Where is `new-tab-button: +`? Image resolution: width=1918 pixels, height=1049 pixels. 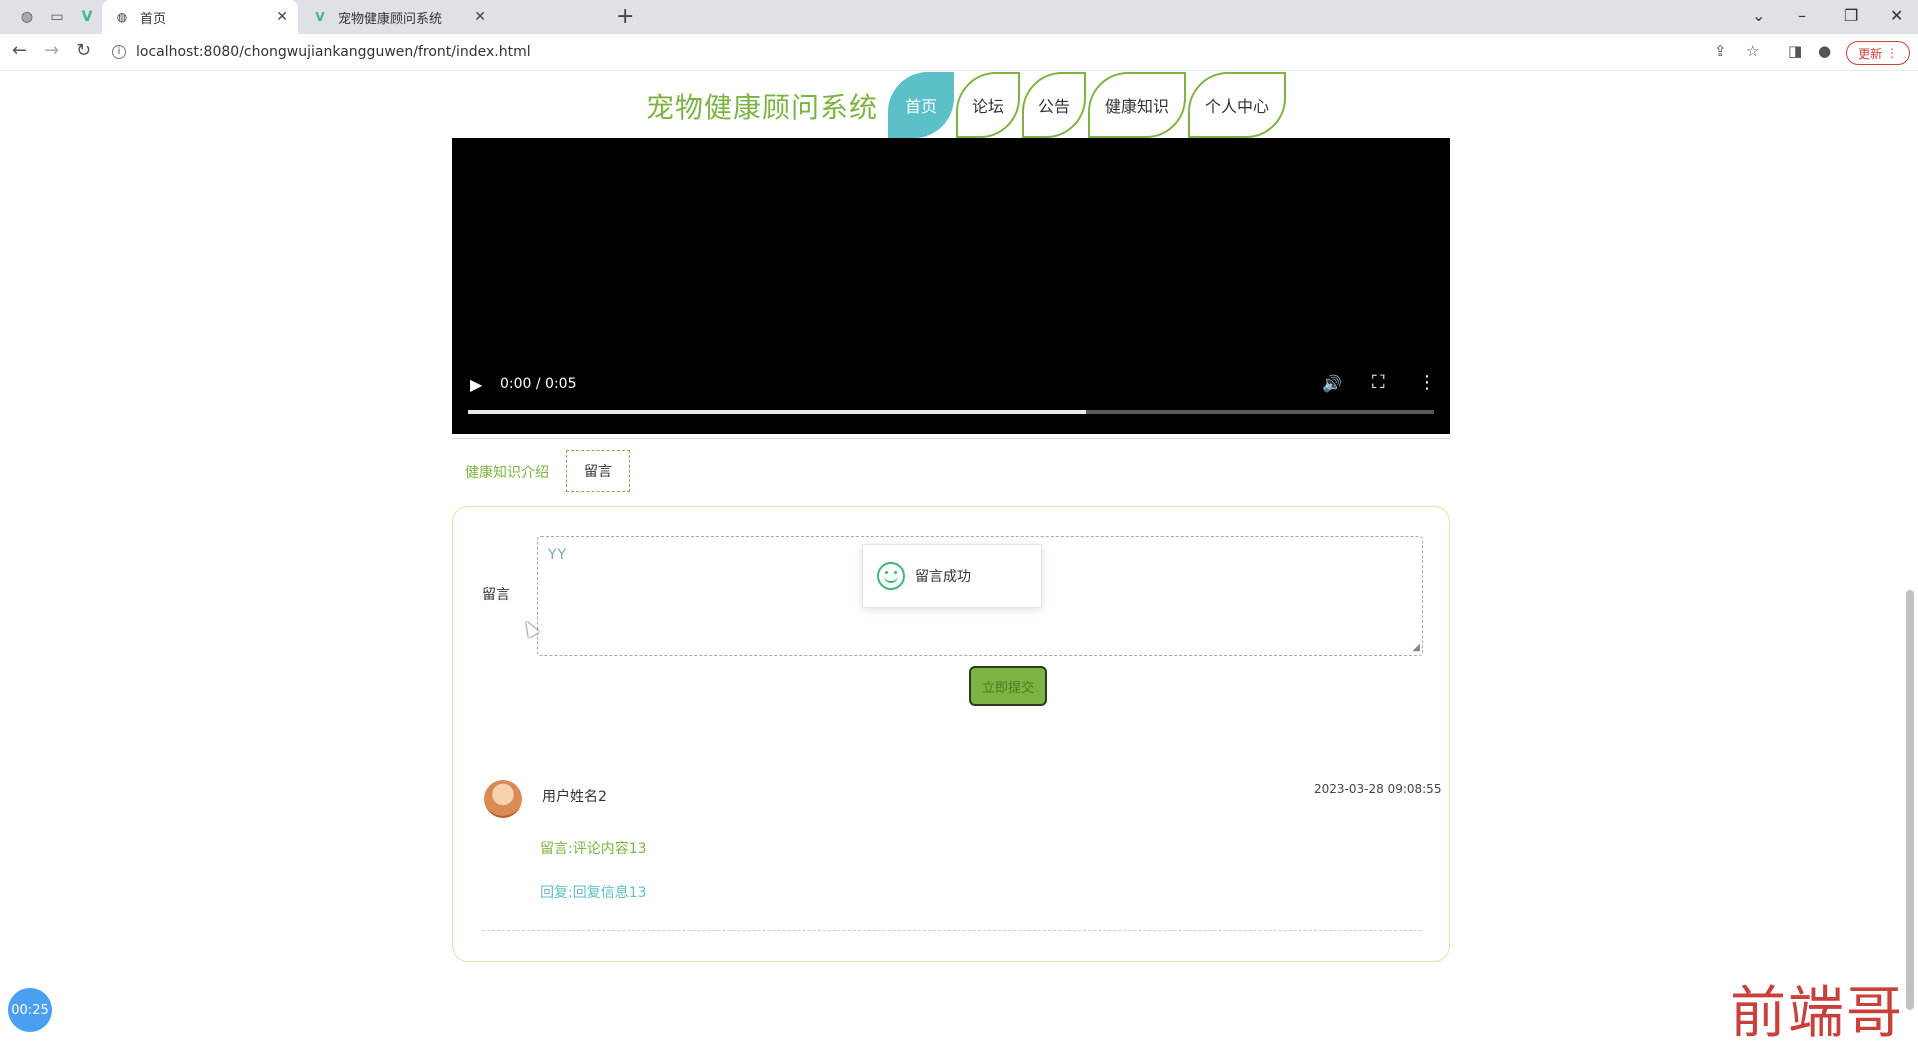 new-tab-button: + is located at coordinates (625, 16).